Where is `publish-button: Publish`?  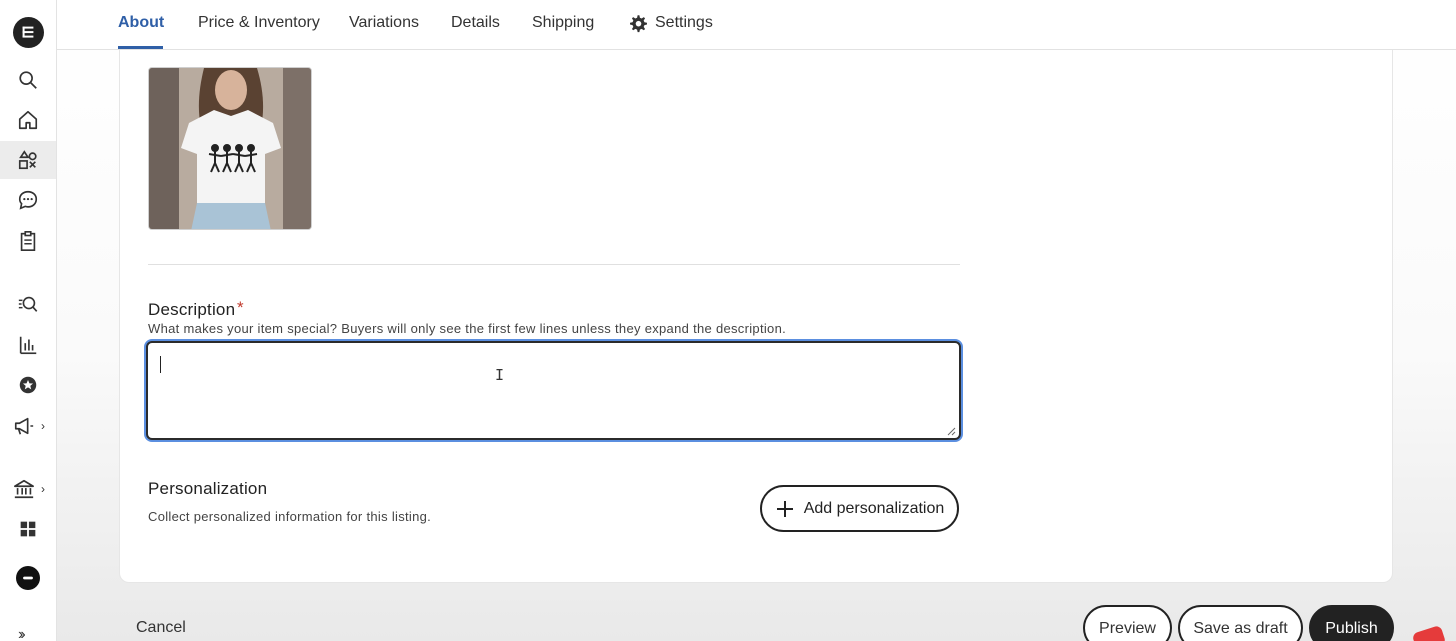 publish-button: Publish is located at coordinates (1351, 623).